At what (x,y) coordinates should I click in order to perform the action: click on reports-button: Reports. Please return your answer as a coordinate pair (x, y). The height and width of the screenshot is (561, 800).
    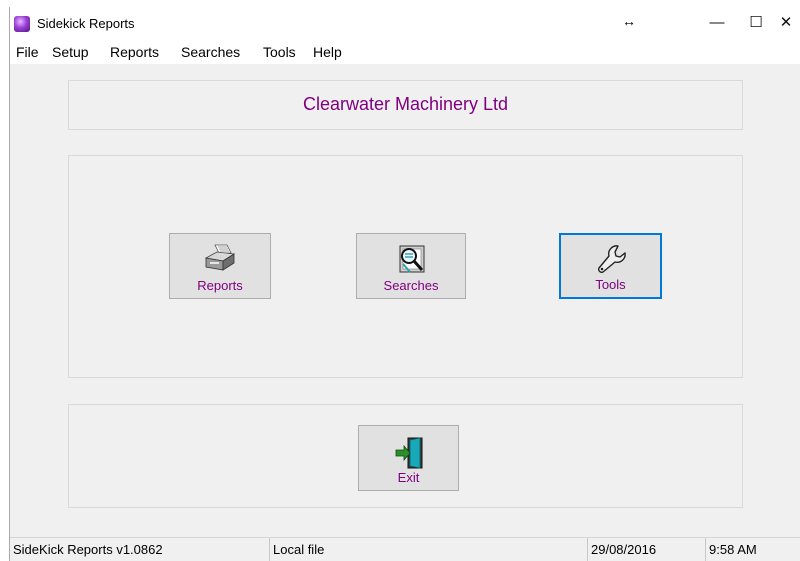
    Looking at the image, I should click on (220, 266).